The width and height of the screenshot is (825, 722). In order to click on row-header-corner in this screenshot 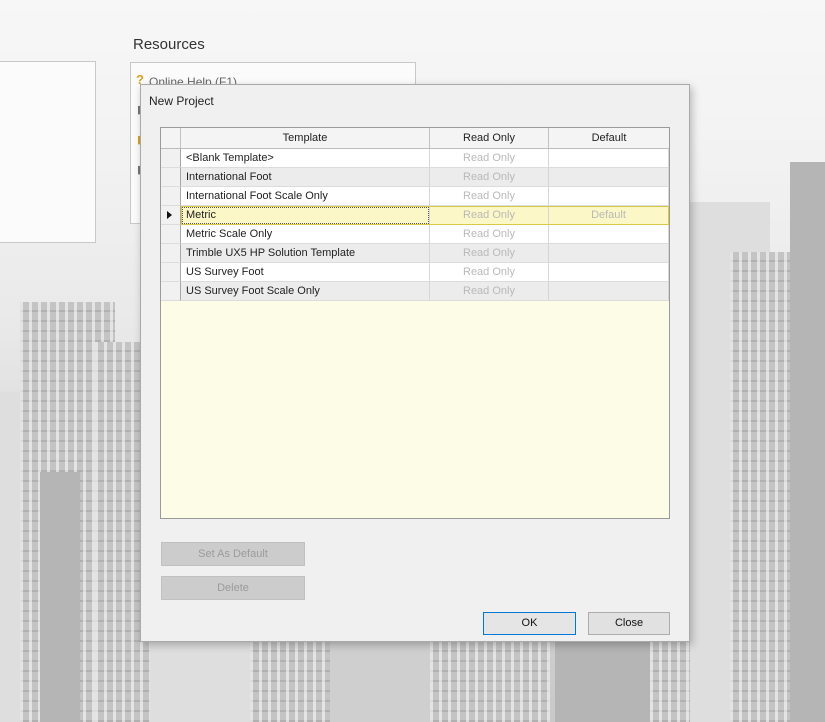, I will do `click(171, 138)`.